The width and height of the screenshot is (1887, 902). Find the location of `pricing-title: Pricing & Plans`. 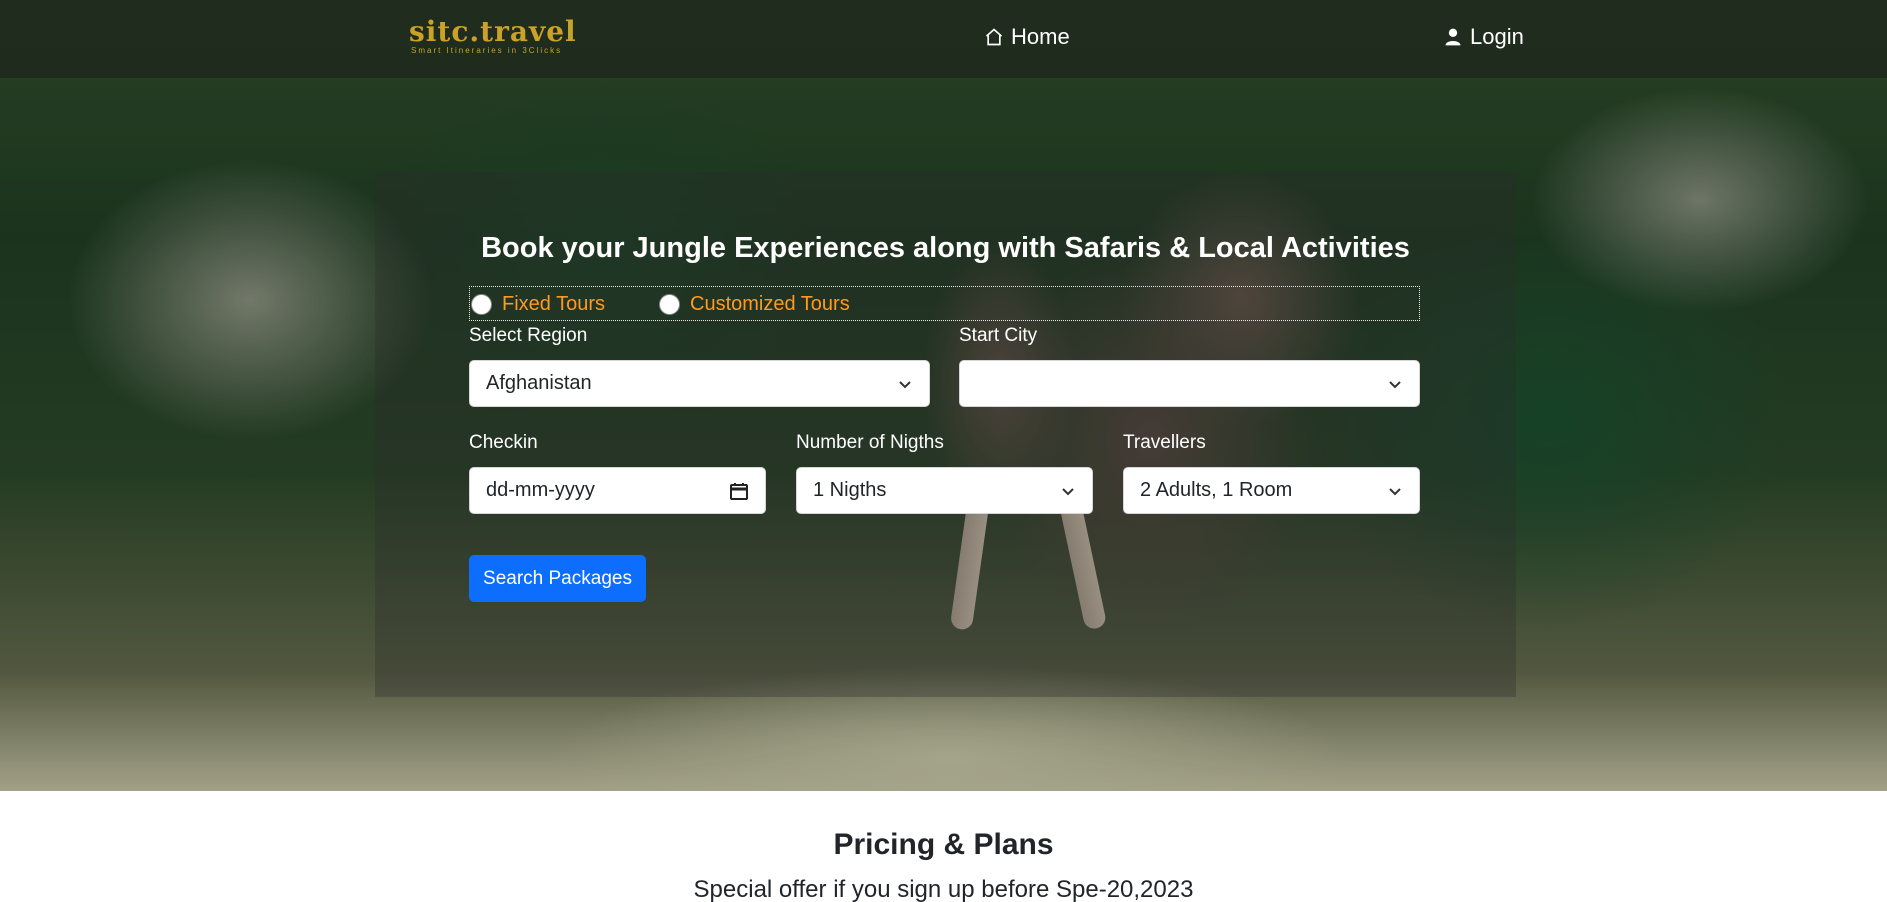

pricing-title: Pricing & Plans is located at coordinates (943, 844).